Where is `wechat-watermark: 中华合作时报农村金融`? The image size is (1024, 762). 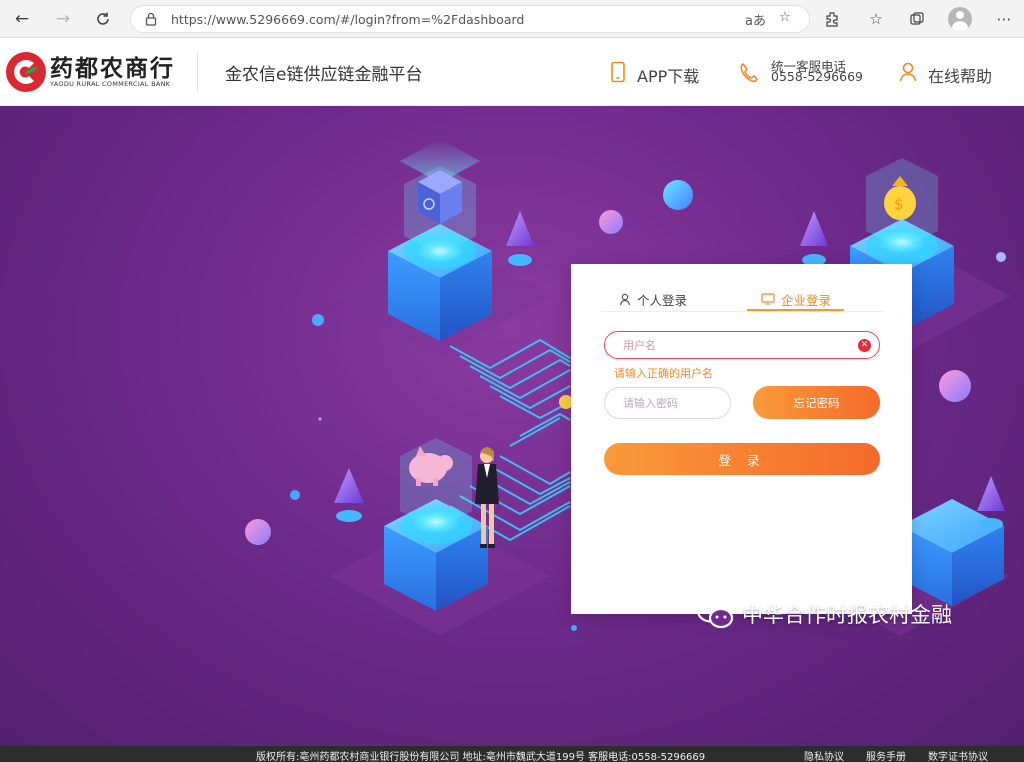
wechat-watermark: 中华合作时报农村金融 is located at coordinates (824, 614).